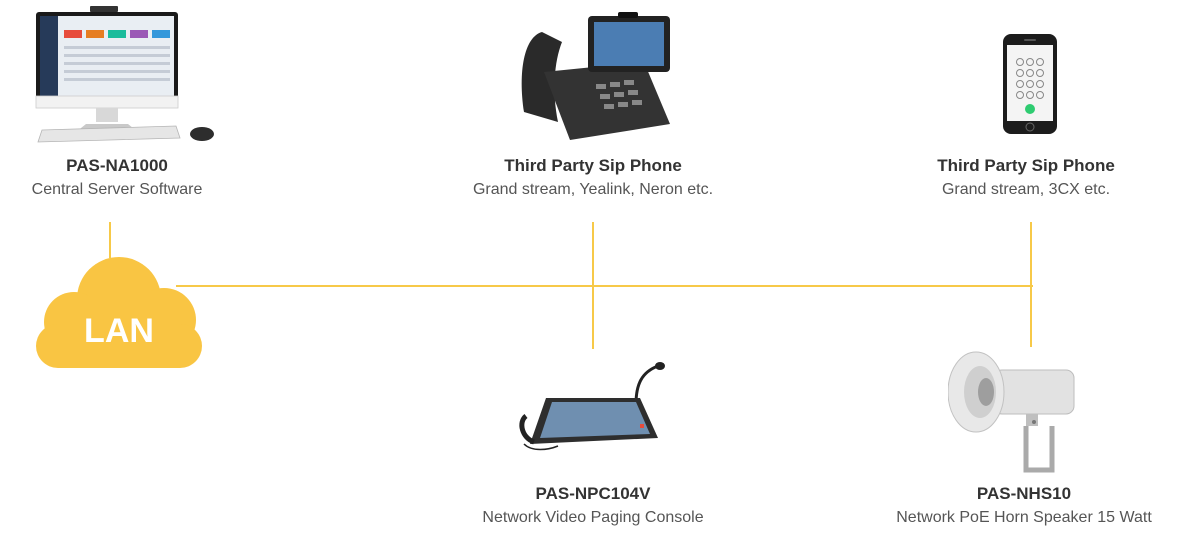 This screenshot has height=540, width=1196. Describe the element at coordinates (593, 517) in the screenshot. I see `device-description: Network Video Paging Console` at that location.